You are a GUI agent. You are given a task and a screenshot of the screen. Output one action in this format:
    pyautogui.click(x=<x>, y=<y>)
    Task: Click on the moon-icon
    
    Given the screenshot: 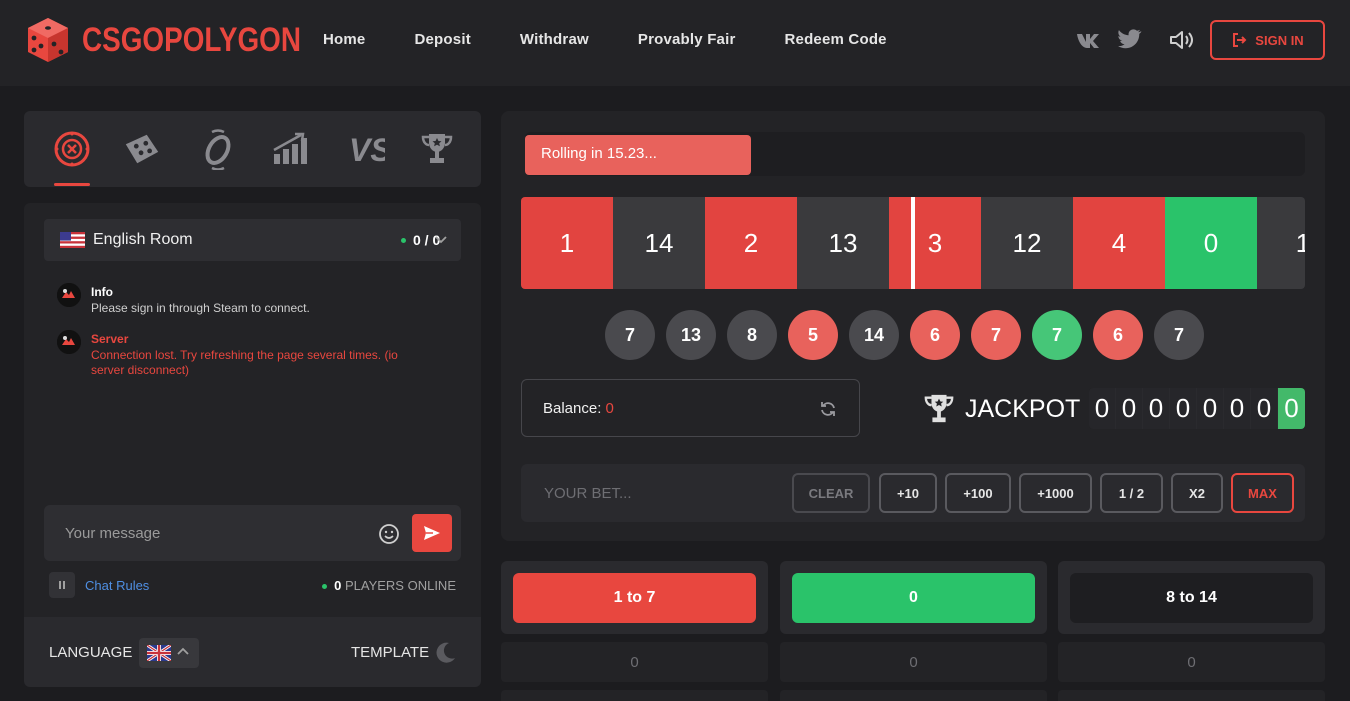 What is the action you would take?
    pyautogui.click(x=445, y=652)
    